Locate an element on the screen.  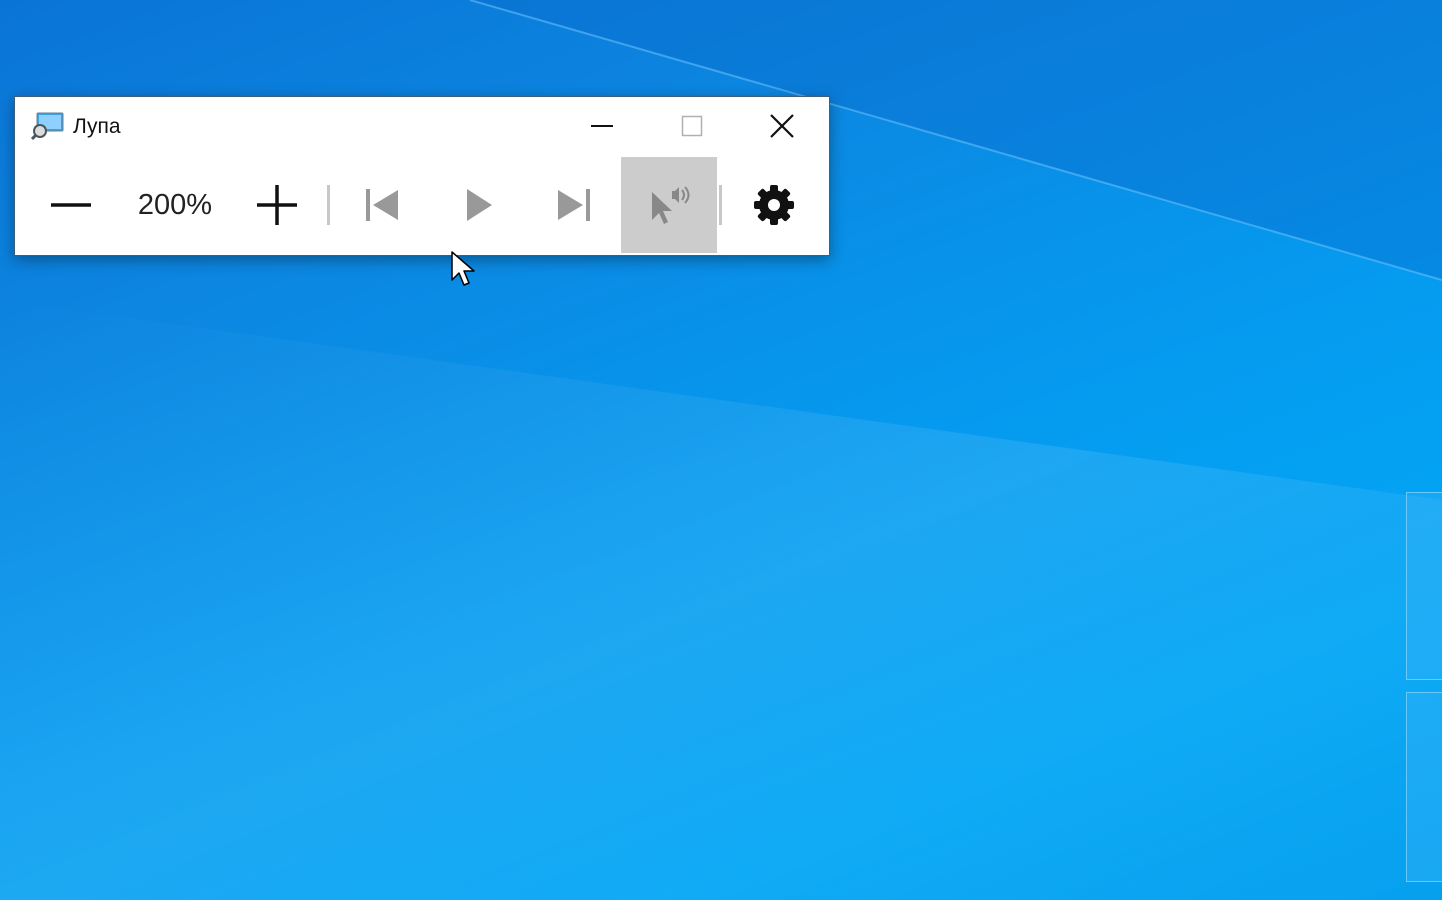
close-icon is located at coordinates (782, 126).